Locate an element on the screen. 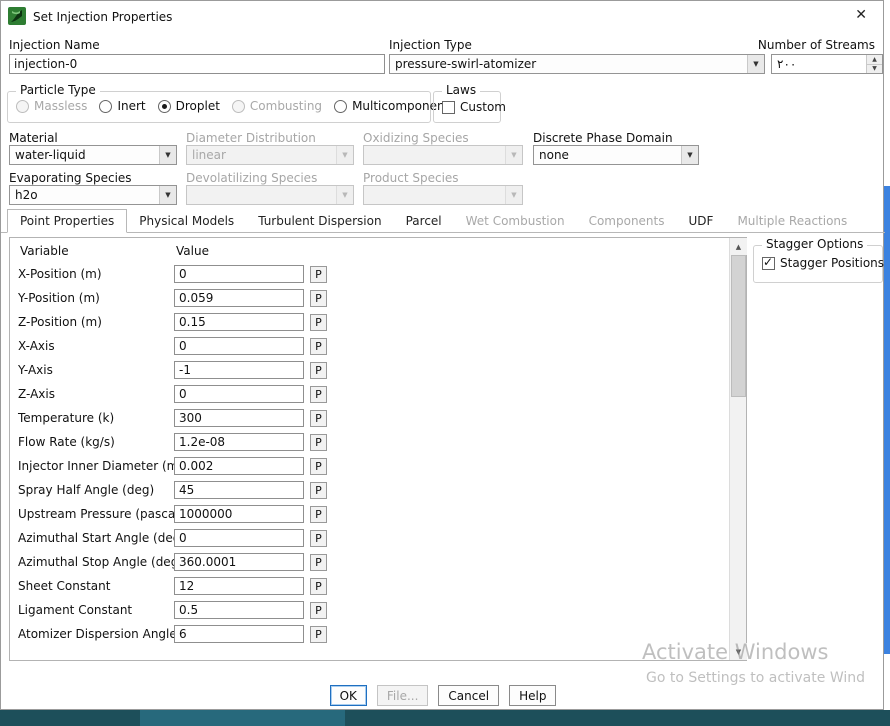  radio-multicomponent: Multicomponent is located at coordinates (391, 106).